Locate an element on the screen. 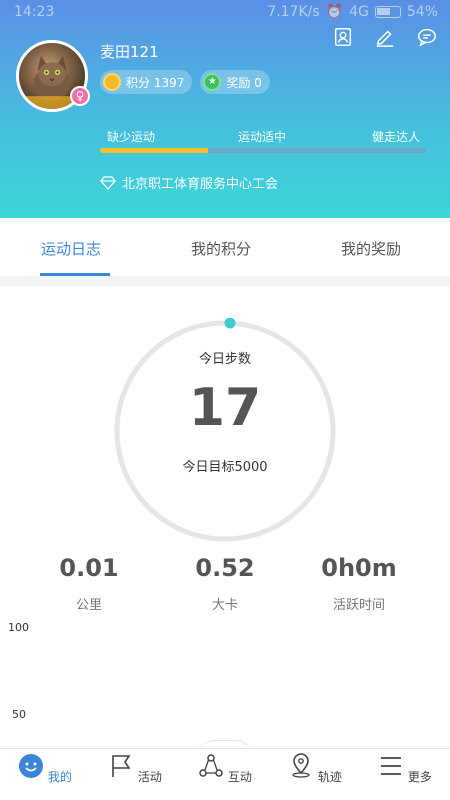 The width and height of the screenshot is (450, 800). nav-interact-label: 互动 is located at coordinates (239, 777).